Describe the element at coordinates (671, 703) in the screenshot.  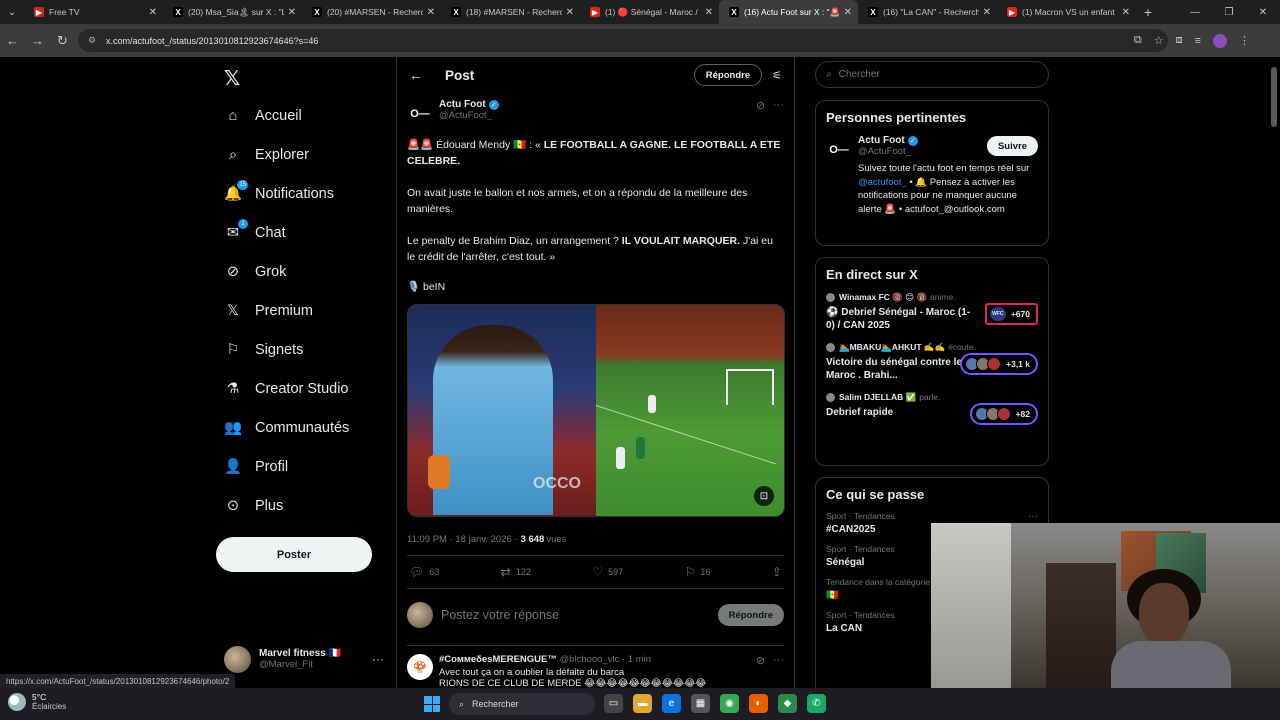
I see `edge-icon: e` at that location.